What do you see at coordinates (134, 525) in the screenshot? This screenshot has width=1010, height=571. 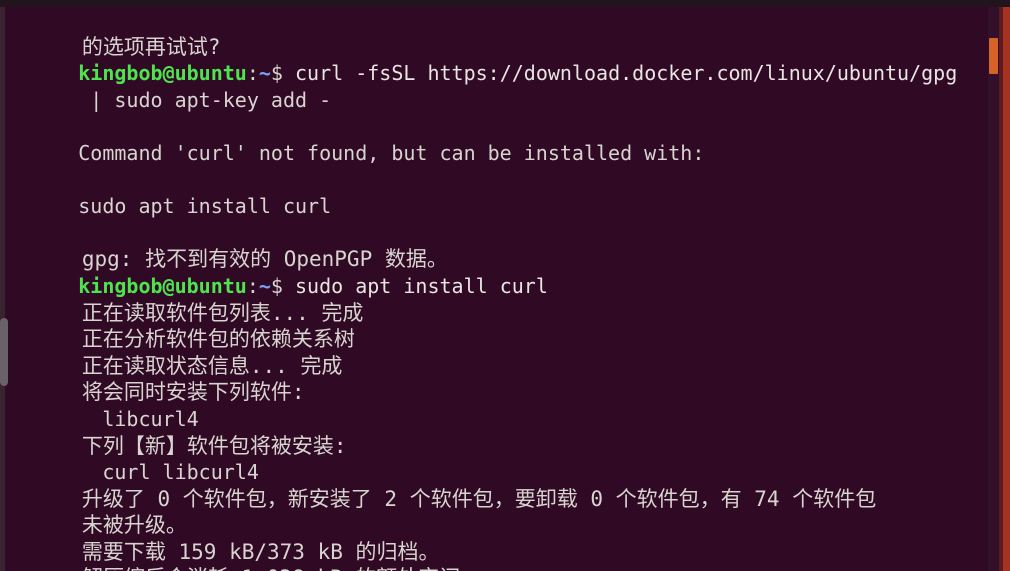 I see `terminal-line-text: 未被升级。` at bounding box center [134, 525].